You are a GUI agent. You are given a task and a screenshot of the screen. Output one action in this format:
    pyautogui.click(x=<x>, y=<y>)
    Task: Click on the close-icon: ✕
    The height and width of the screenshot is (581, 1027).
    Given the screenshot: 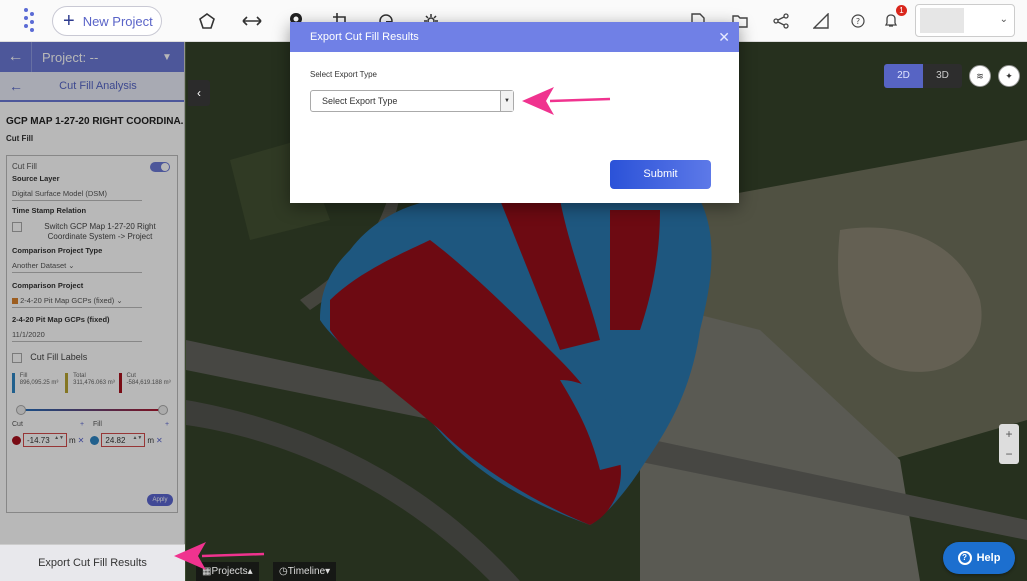 What is the action you would take?
    pyautogui.click(x=724, y=37)
    